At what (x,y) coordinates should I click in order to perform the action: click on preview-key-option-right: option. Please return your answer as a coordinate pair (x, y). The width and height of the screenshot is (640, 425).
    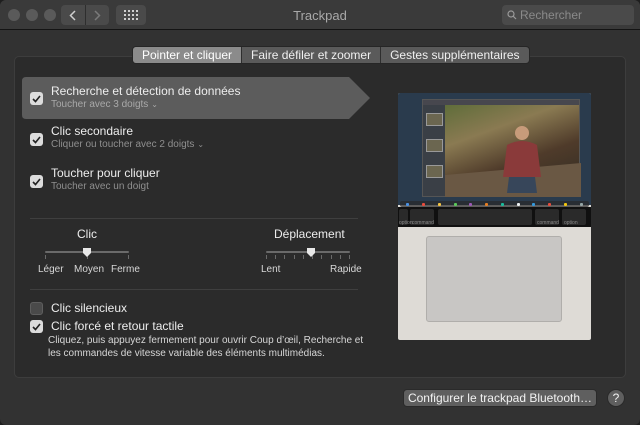
    Looking at the image, I should click on (571, 223).